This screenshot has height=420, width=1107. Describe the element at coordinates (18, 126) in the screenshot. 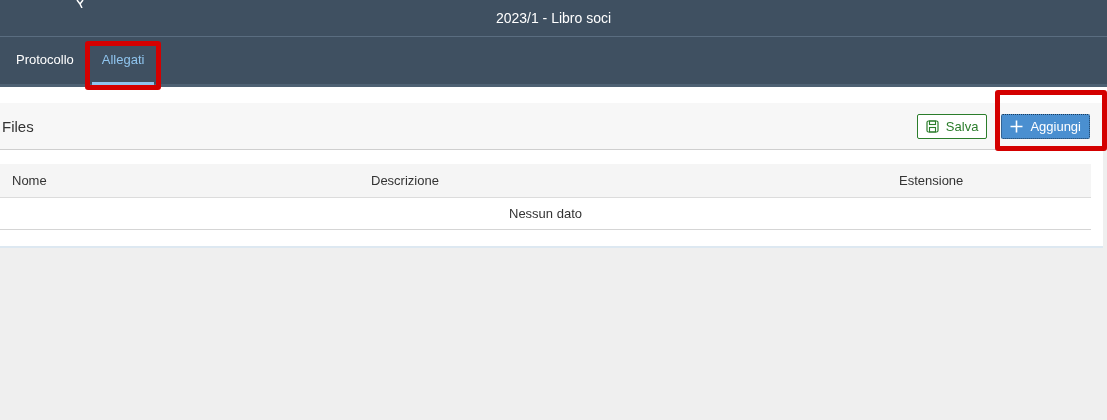

I see `section-title: Files` at that location.